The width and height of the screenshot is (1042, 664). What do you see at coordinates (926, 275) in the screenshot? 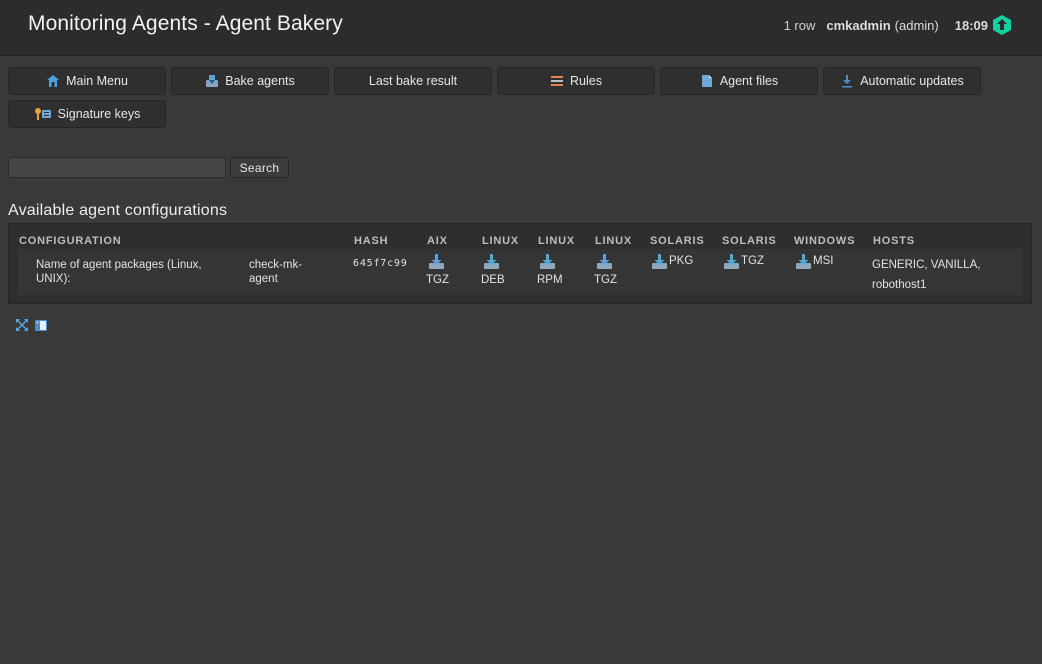
I see `hosts: GENERIC, VANILLA, robothost1` at bounding box center [926, 275].